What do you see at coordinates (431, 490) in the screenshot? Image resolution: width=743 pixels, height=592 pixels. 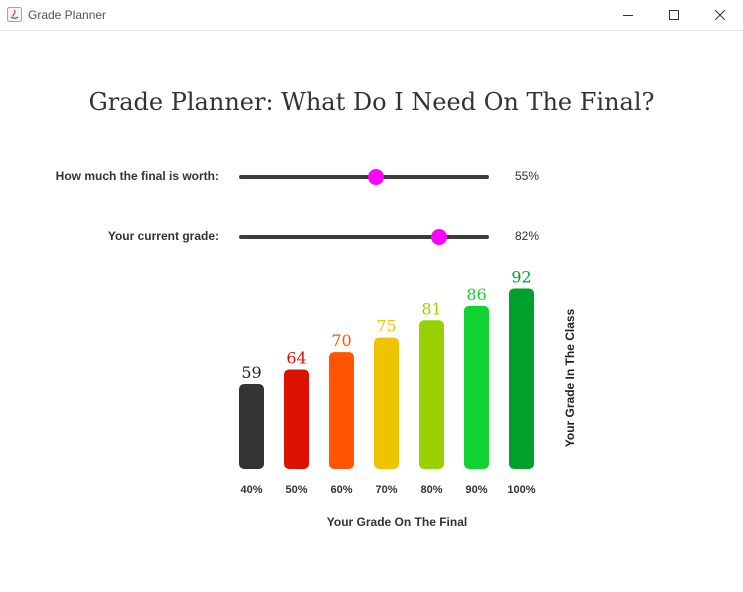 I see `x-tick-label: 80%` at bounding box center [431, 490].